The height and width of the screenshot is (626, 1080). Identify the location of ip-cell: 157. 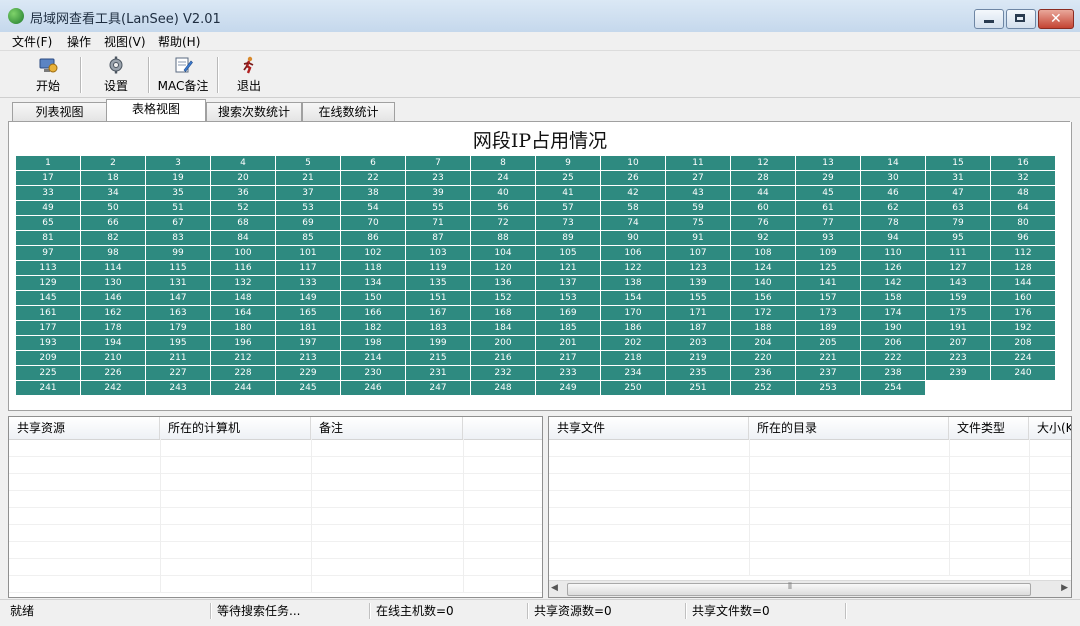
(828, 298).